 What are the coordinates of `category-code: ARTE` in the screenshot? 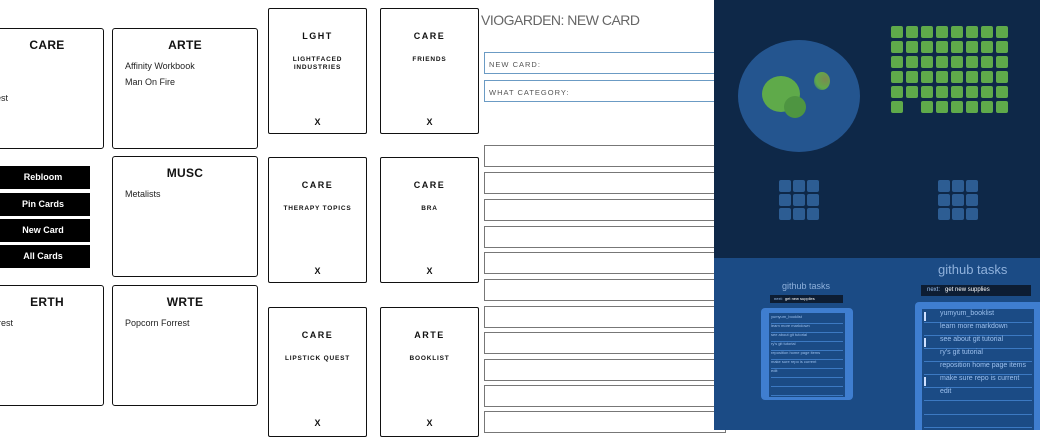 It's located at (185, 45).